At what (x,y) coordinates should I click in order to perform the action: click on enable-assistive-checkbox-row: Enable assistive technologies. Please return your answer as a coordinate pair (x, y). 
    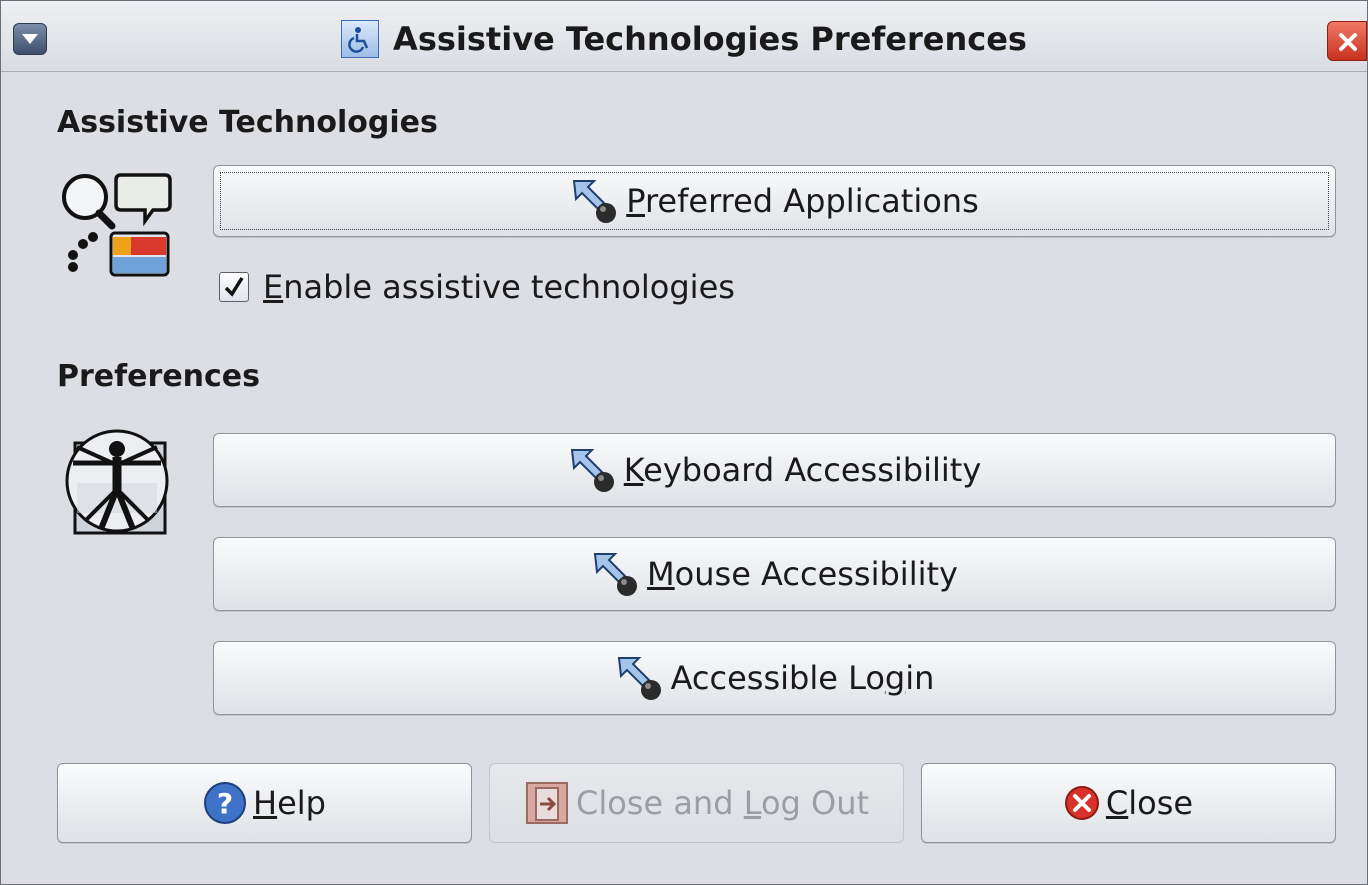
    Looking at the image, I should click on (477, 287).